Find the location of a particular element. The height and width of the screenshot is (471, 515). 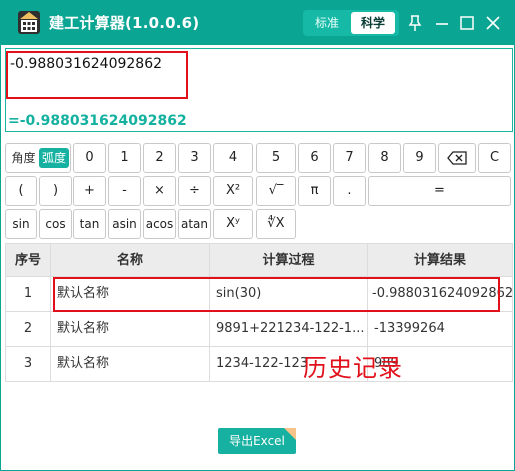

maximize-icon is located at coordinates (467, 23).